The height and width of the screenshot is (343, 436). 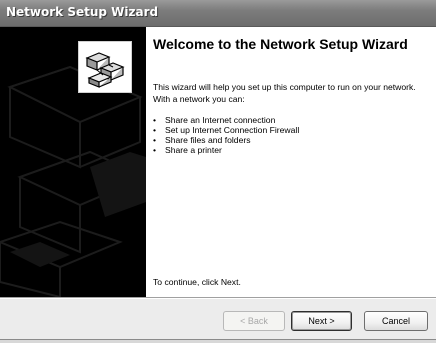 I want to click on continue-instruction: To continue, click Next., so click(x=197, y=282).